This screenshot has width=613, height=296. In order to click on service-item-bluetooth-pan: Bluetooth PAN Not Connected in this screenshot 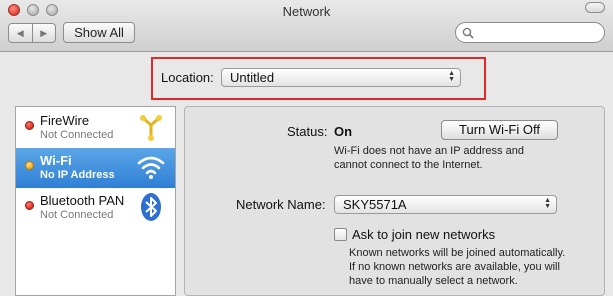, I will do `click(95, 208)`.